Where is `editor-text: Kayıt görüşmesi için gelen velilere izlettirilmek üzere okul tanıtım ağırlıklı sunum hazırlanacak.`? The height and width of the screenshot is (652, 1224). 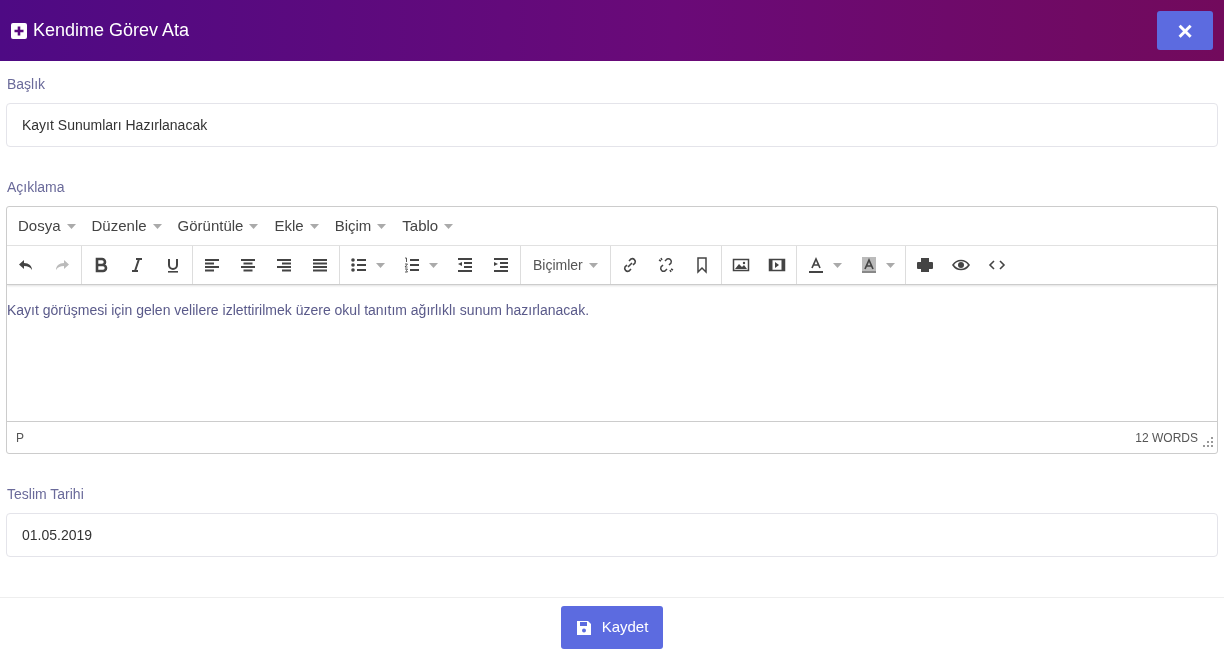
editor-text: Kayıt görüşmesi için gelen velilere izlettirilmek üzere okul tanıtım ağırlıklı sunum hazırlanacak. is located at coordinates (612, 310).